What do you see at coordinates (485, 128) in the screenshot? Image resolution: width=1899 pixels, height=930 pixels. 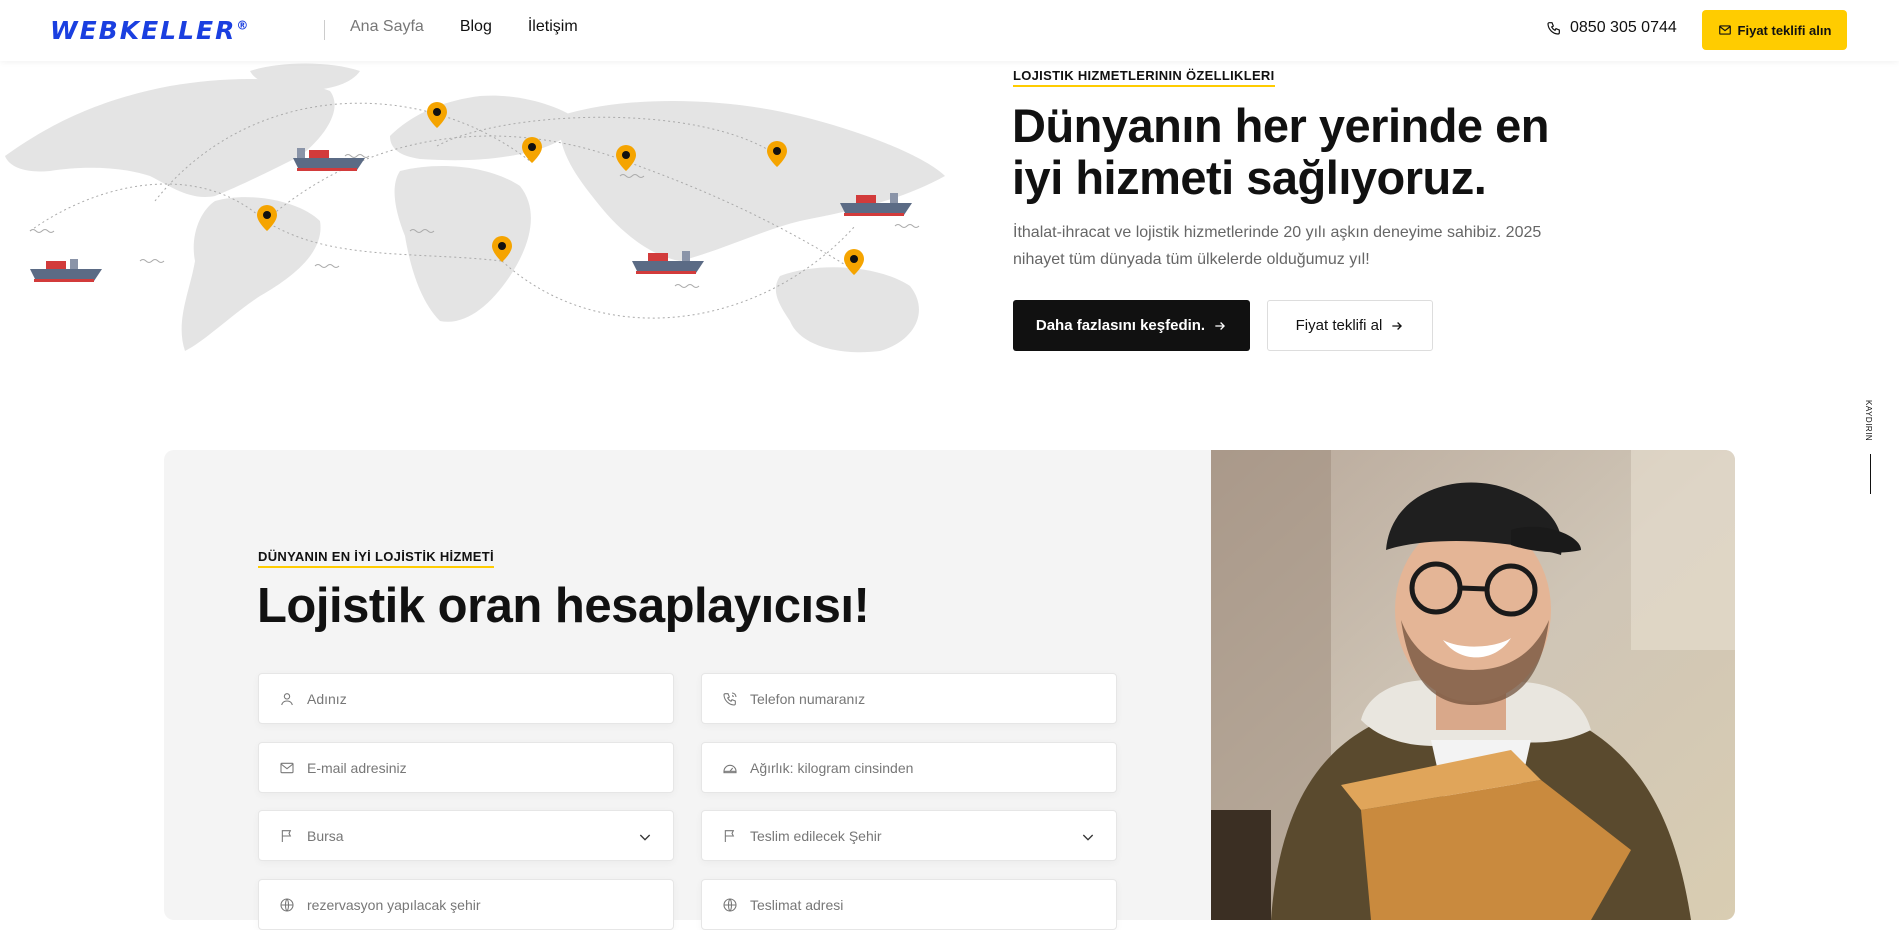 I see `europe-shape` at bounding box center [485, 128].